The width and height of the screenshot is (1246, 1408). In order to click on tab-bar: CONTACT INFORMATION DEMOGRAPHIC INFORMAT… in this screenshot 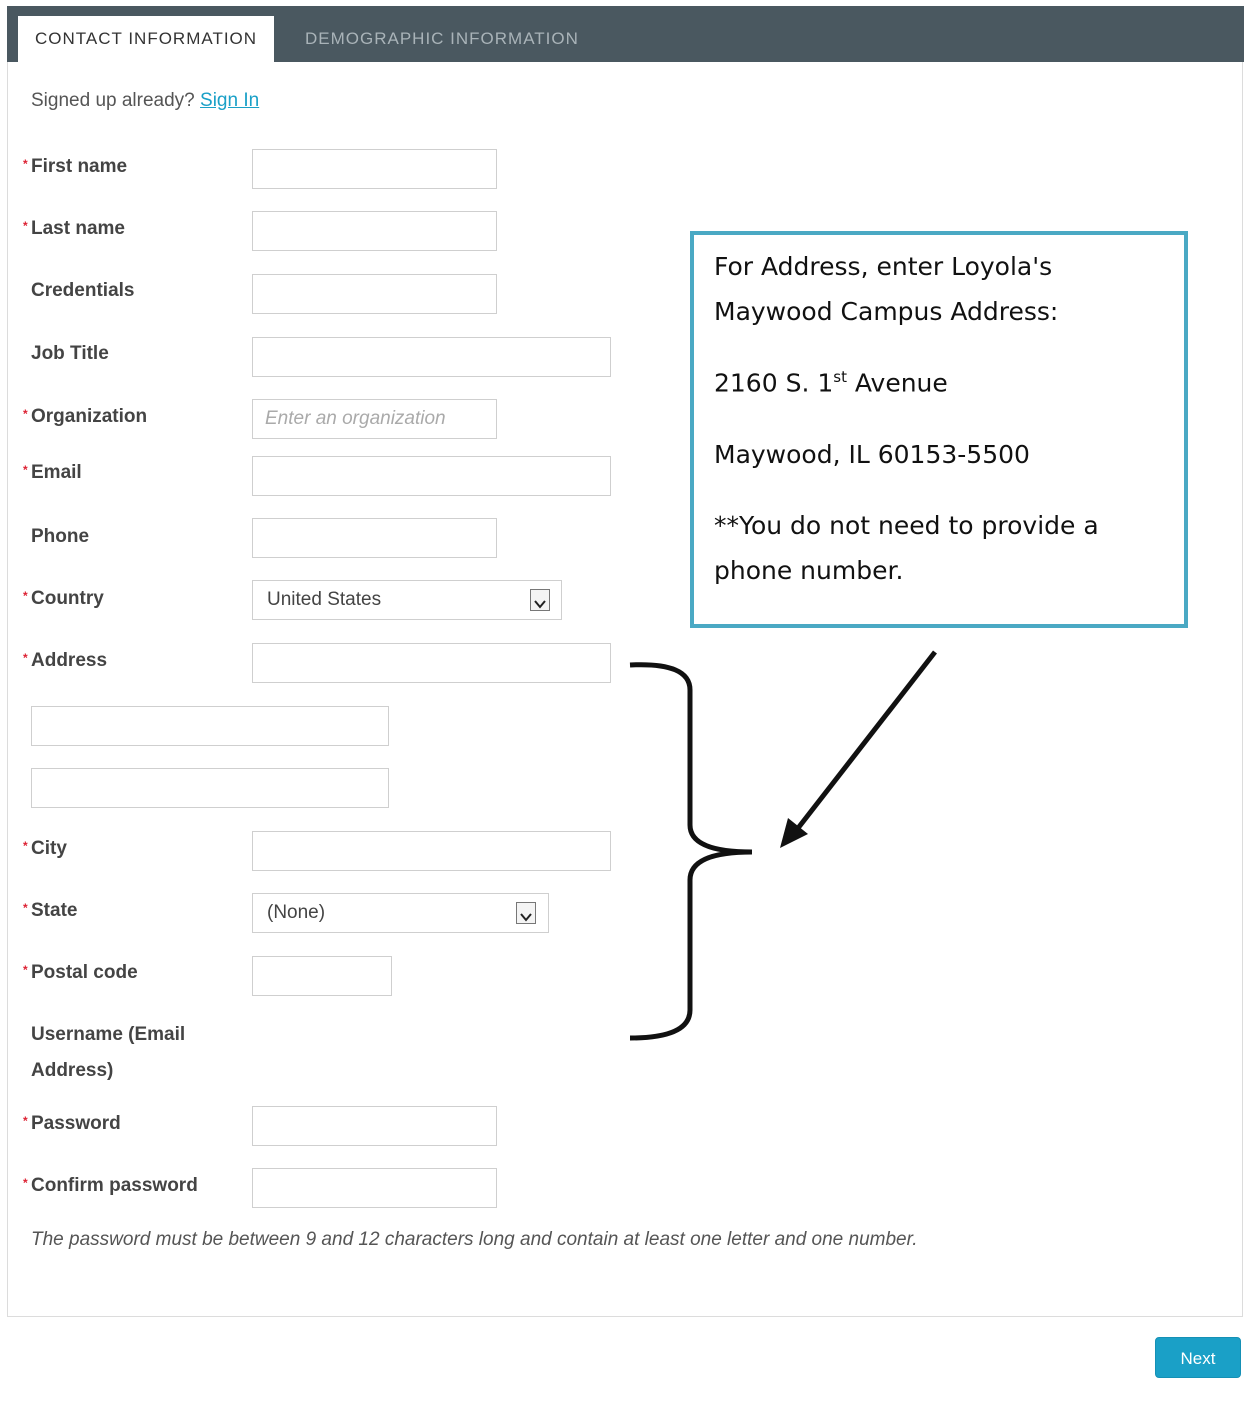, I will do `click(625, 34)`.